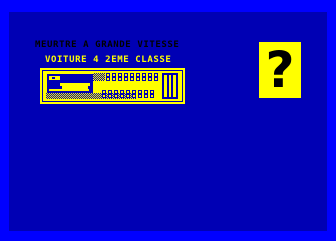 The height and width of the screenshot is (241, 336). I want to click on train-car-plan-icon, so click(112, 86).